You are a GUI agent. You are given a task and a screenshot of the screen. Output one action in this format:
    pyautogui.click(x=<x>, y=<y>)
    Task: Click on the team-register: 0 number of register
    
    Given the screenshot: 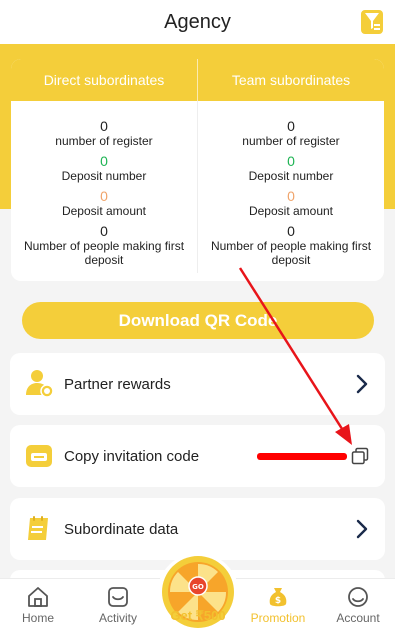 What is the action you would take?
    pyautogui.click(x=291, y=133)
    